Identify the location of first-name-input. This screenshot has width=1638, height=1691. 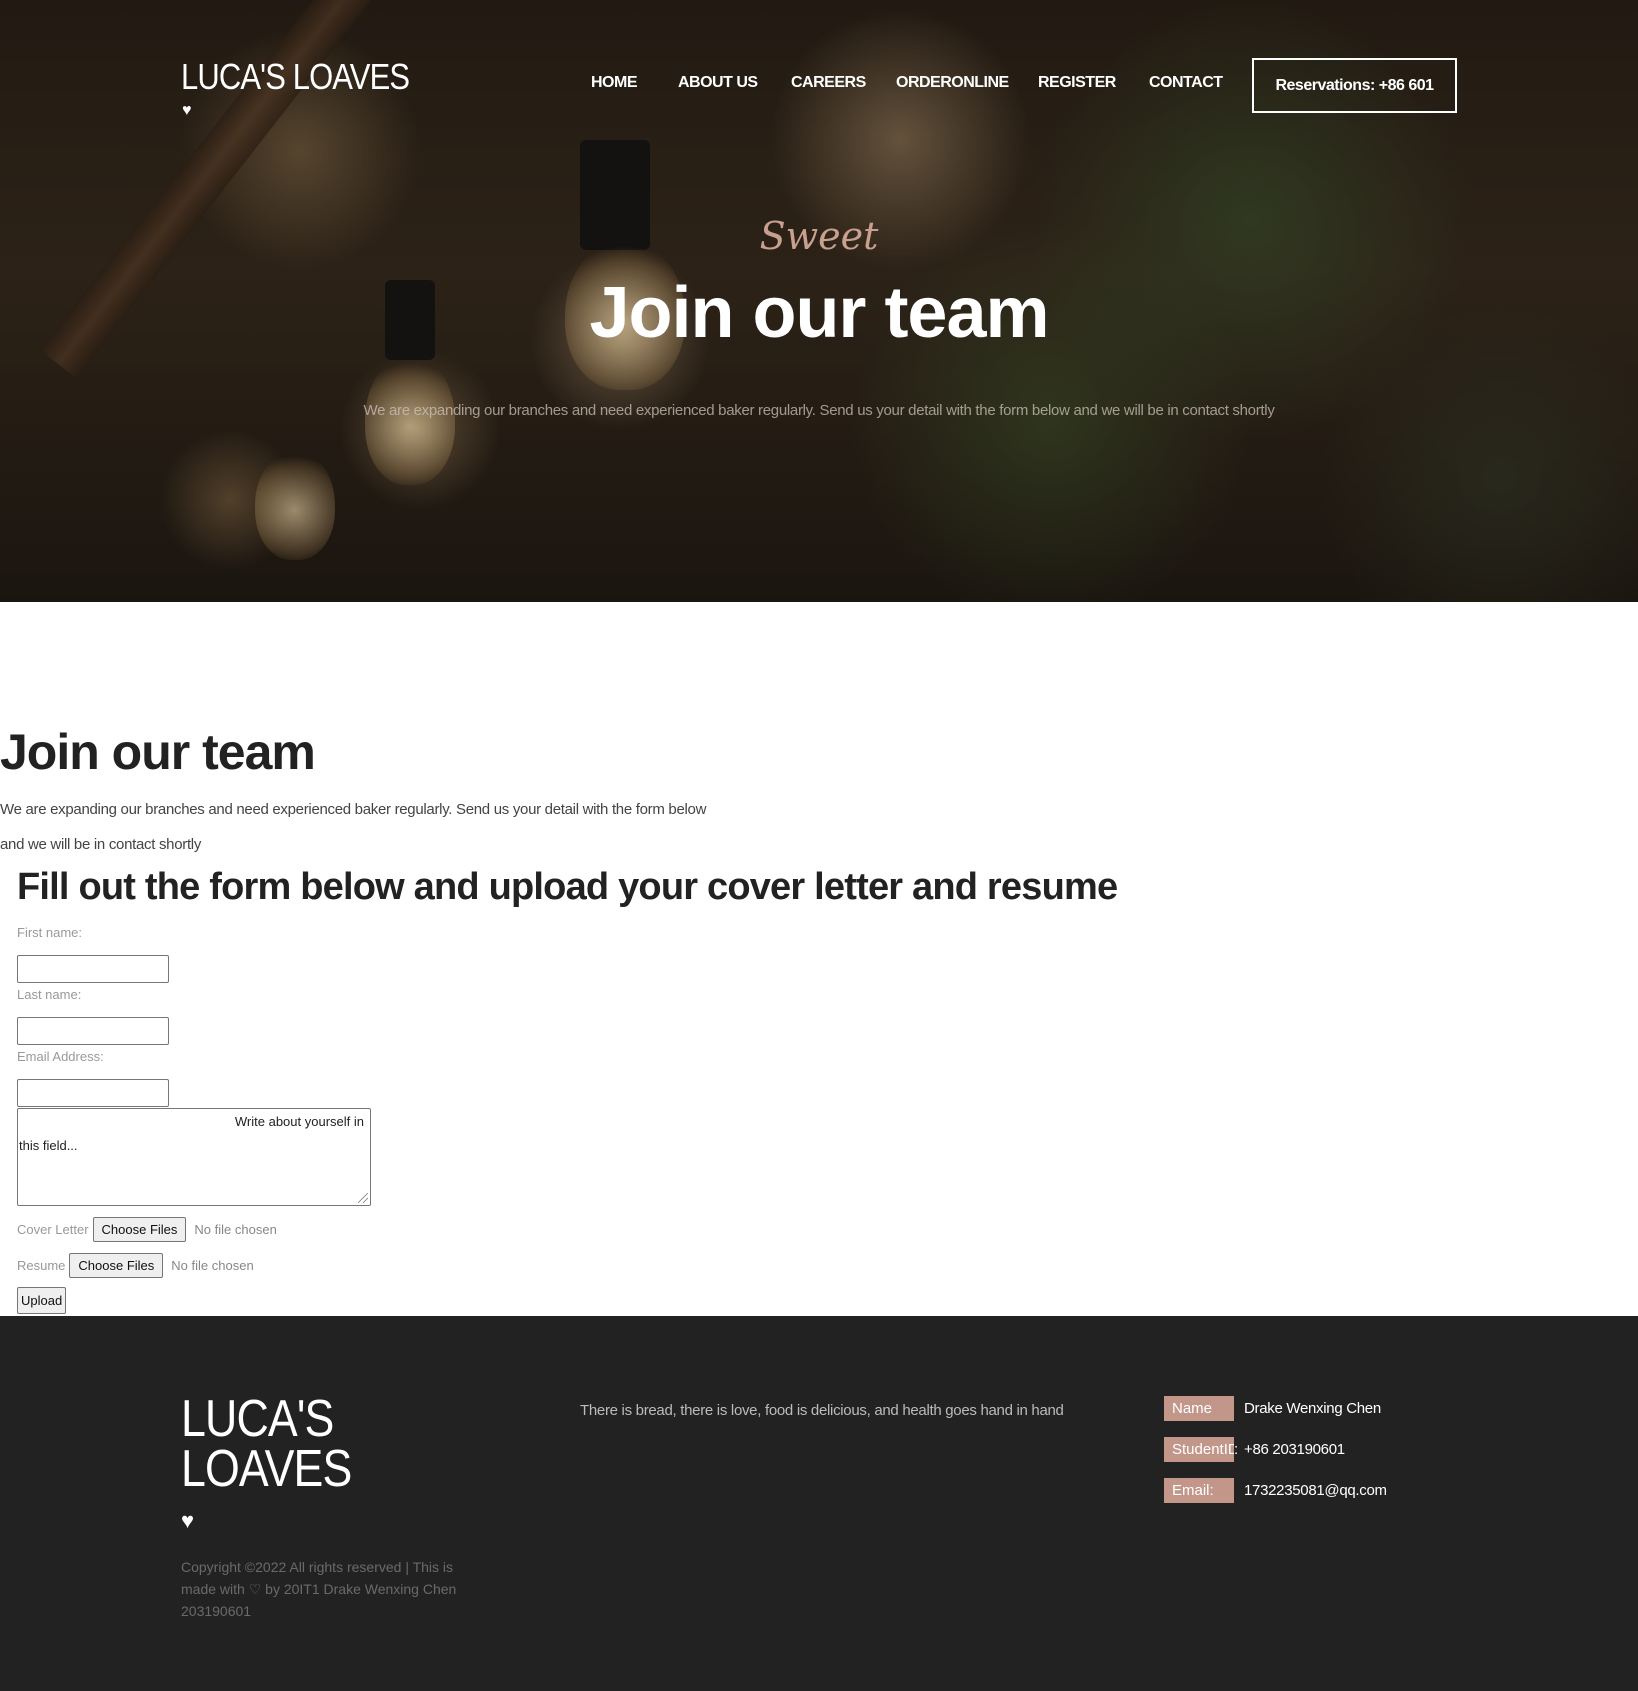
(93, 969).